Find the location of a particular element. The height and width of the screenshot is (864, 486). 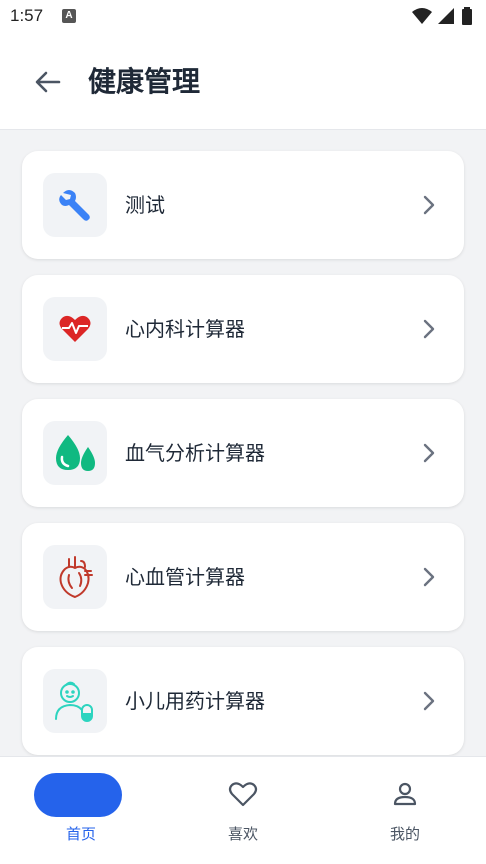

nav-profile-label: 我的 is located at coordinates (404, 834).